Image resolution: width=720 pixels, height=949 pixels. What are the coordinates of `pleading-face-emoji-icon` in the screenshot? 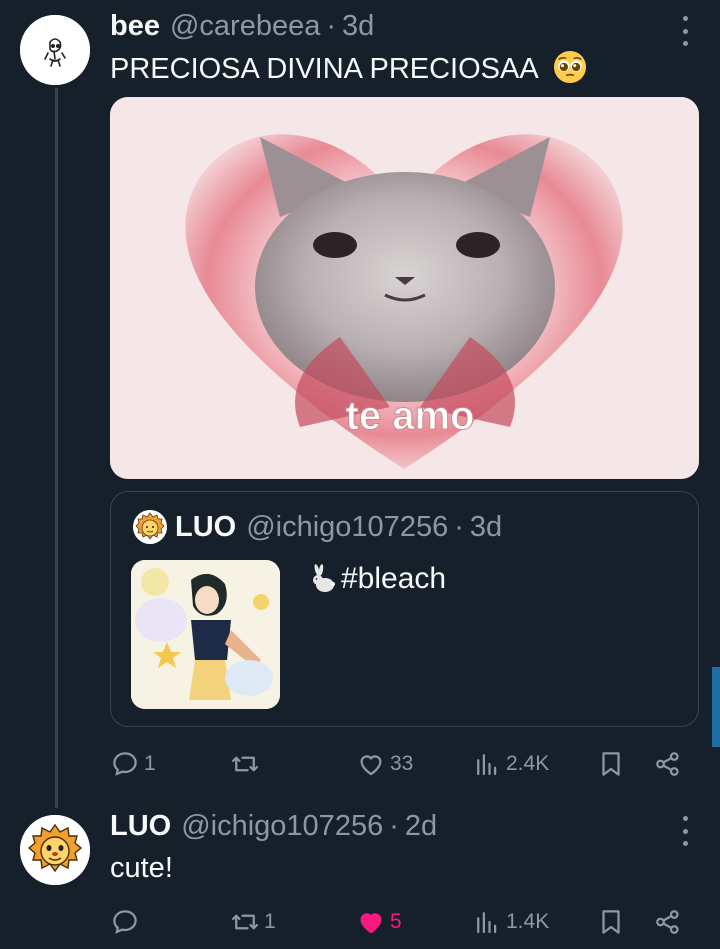 It's located at (570, 67).